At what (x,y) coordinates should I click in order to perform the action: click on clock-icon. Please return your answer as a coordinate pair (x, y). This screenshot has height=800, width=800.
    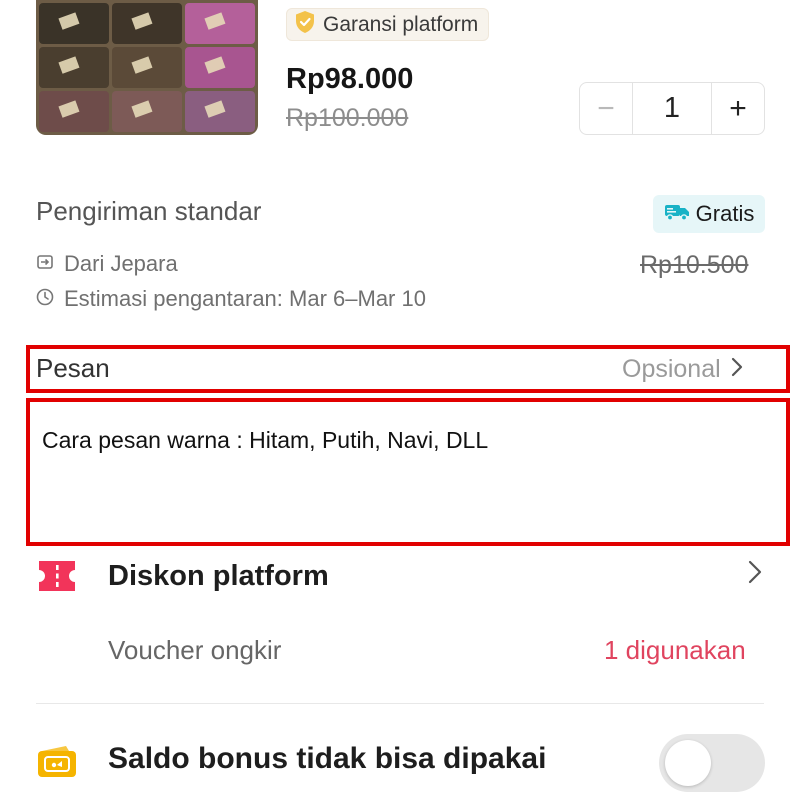
    Looking at the image, I should click on (45, 299).